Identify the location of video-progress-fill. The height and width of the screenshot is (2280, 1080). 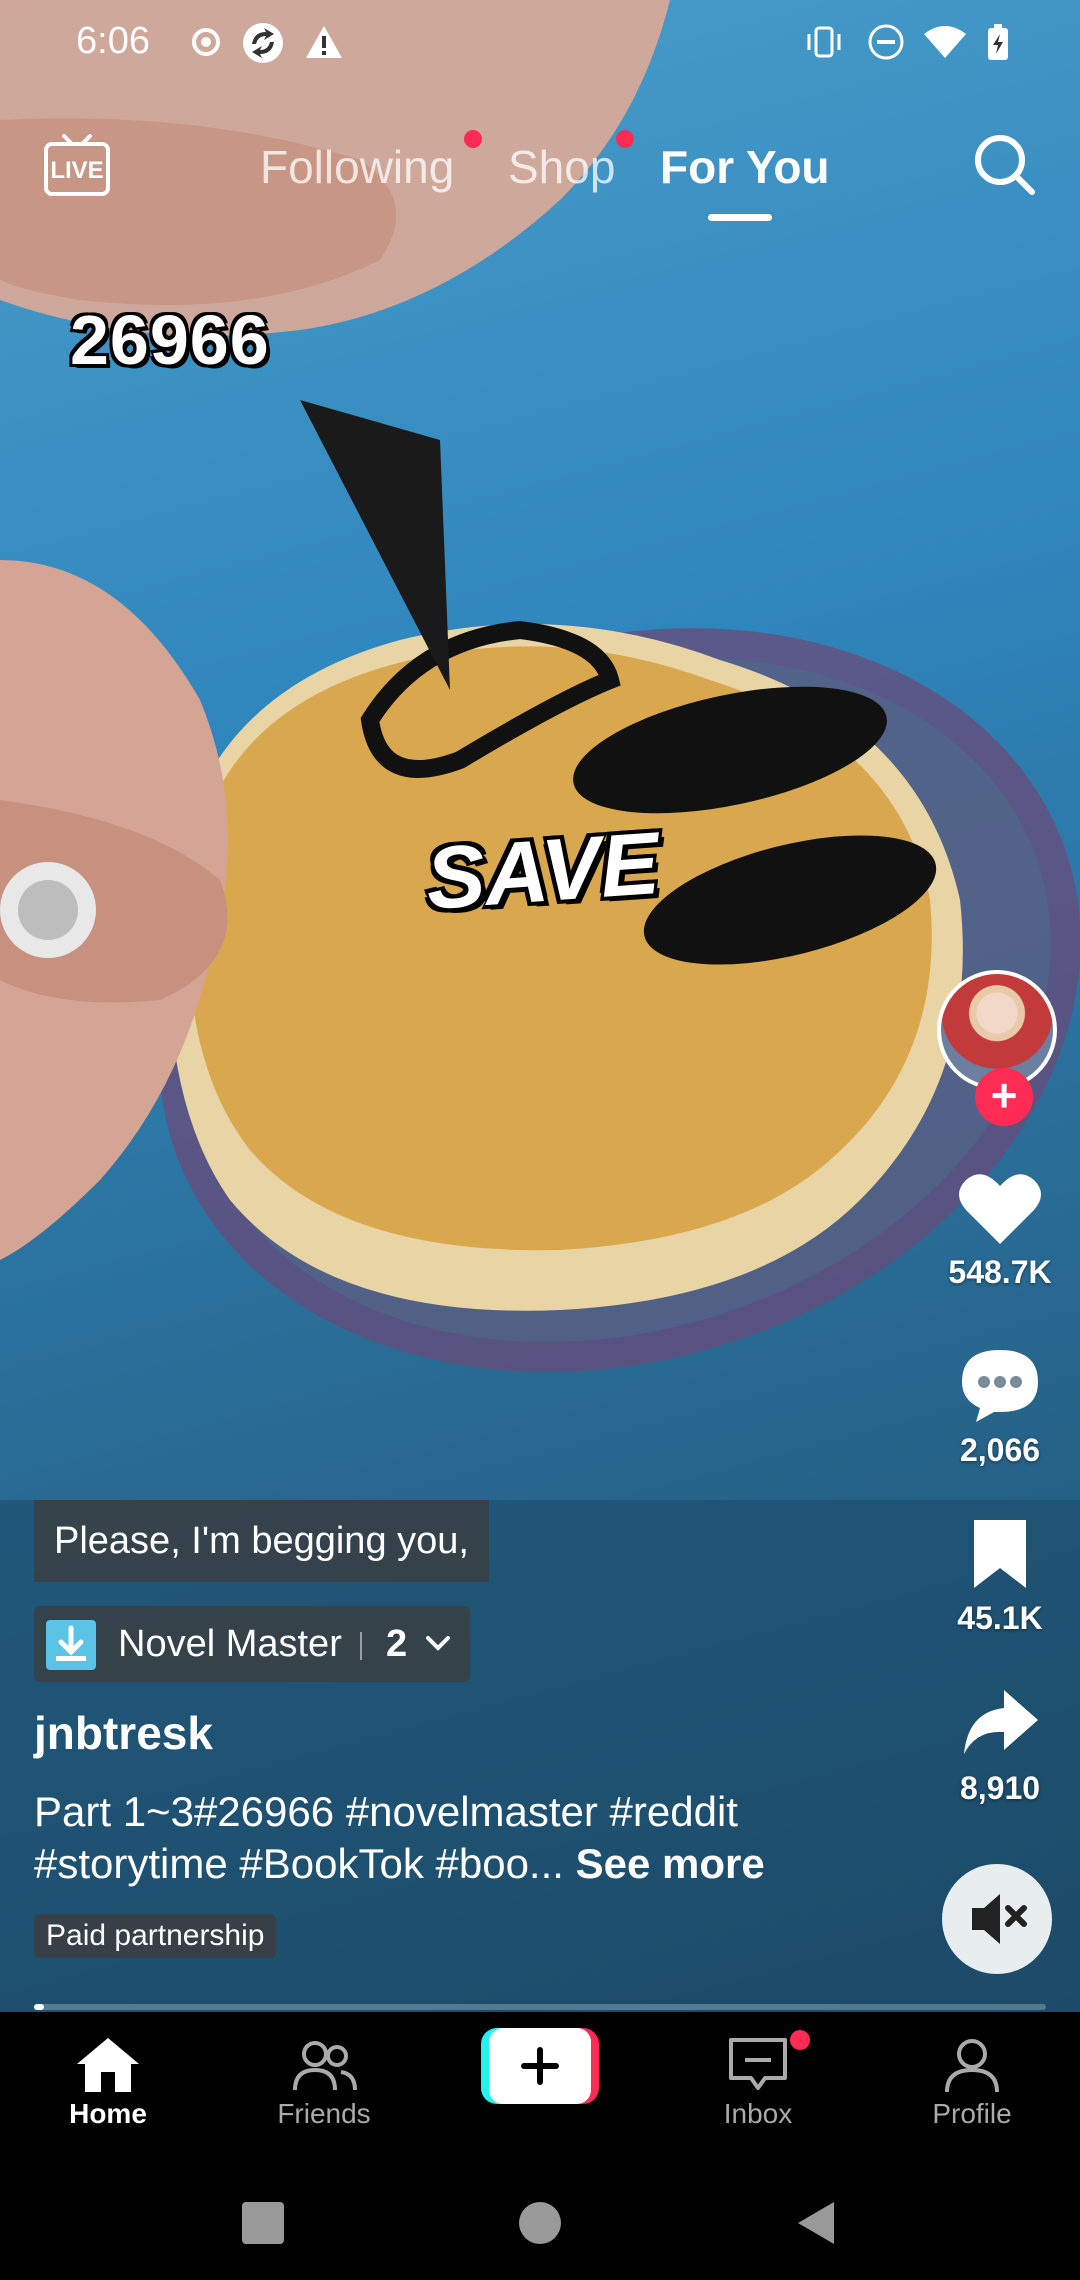
(39, 2007).